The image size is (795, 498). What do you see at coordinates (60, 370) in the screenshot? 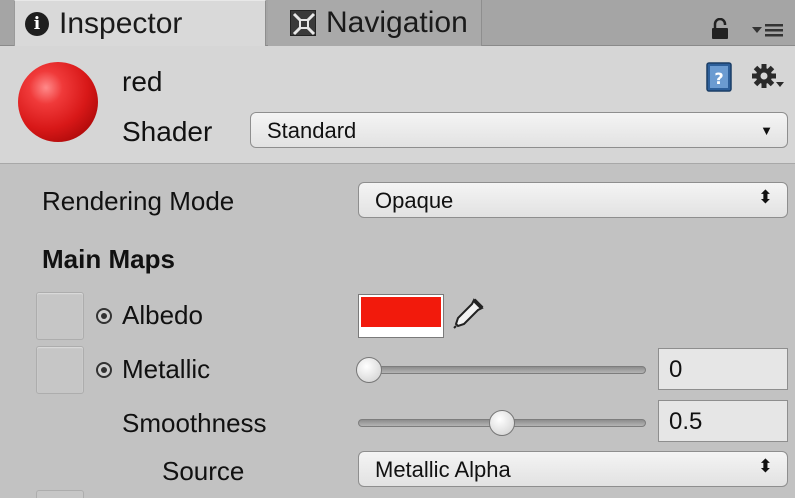
I see `metallic-texture-slot` at bounding box center [60, 370].